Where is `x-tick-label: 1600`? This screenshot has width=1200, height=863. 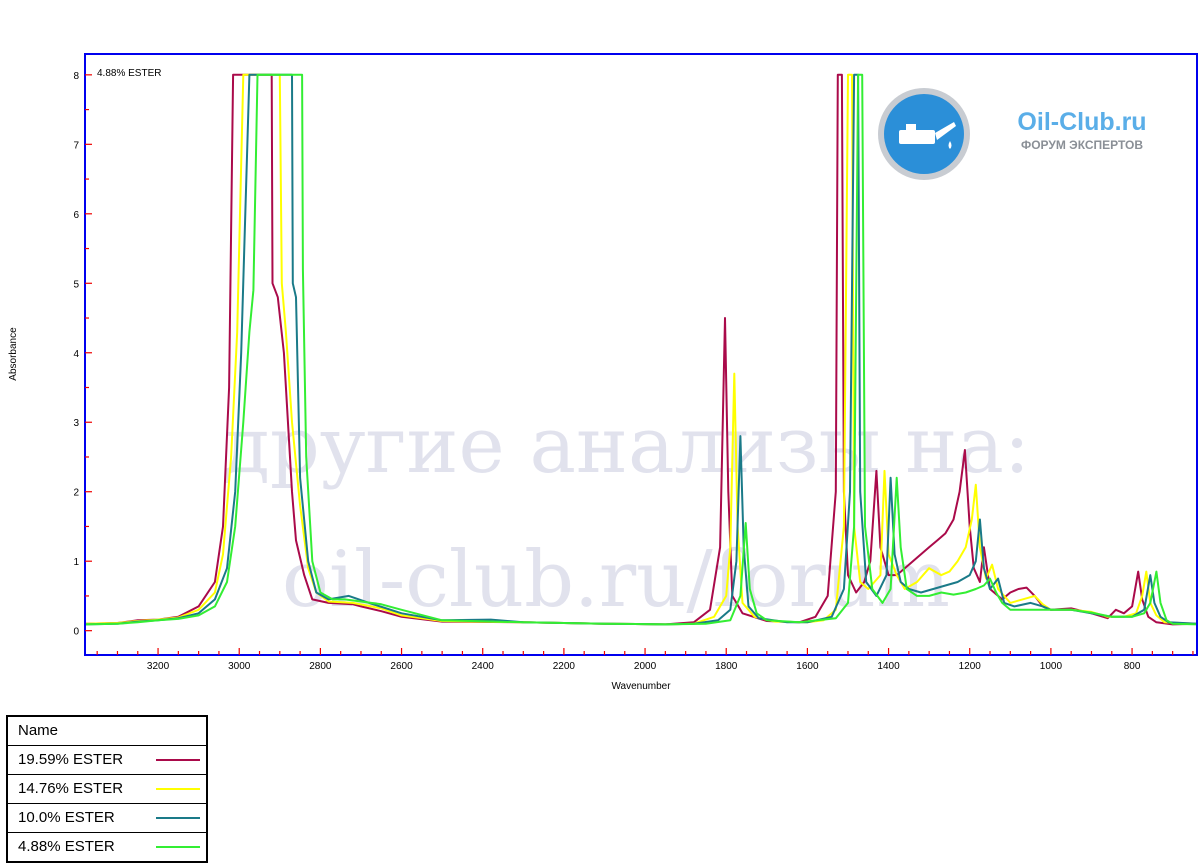 x-tick-label: 1600 is located at coordinates (807, 666).